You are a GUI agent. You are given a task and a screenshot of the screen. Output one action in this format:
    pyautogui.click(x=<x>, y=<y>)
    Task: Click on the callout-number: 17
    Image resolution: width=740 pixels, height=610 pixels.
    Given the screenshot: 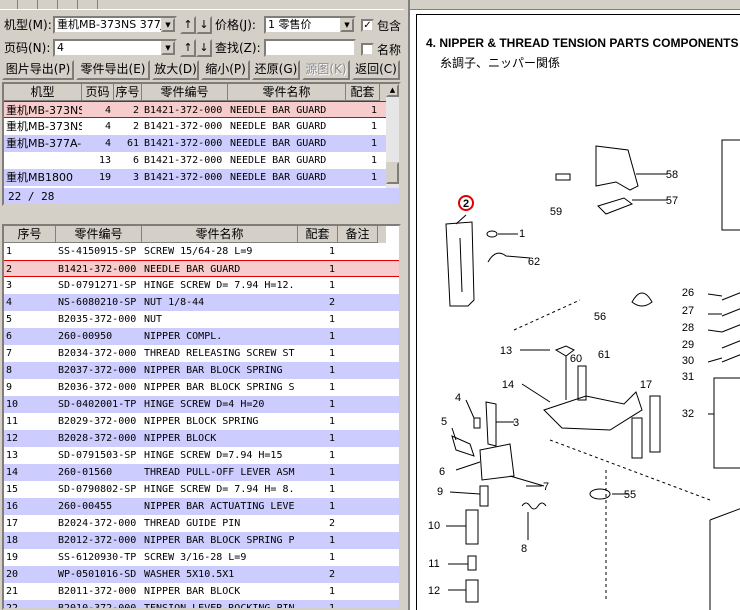 What is the action you would take?
    pyautogui.click(x=646, y=385)
    